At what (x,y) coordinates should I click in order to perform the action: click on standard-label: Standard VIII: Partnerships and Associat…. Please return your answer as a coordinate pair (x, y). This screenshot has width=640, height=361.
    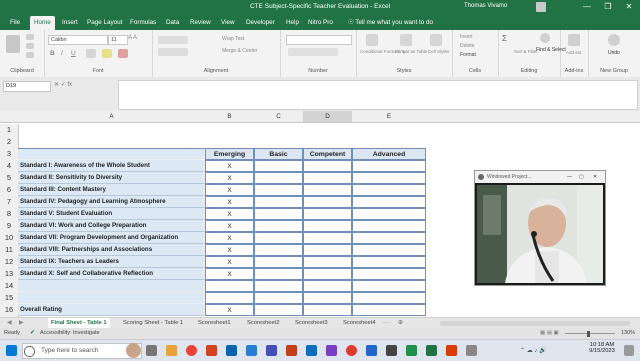
    Looking at the image, I should click on (111, 250).